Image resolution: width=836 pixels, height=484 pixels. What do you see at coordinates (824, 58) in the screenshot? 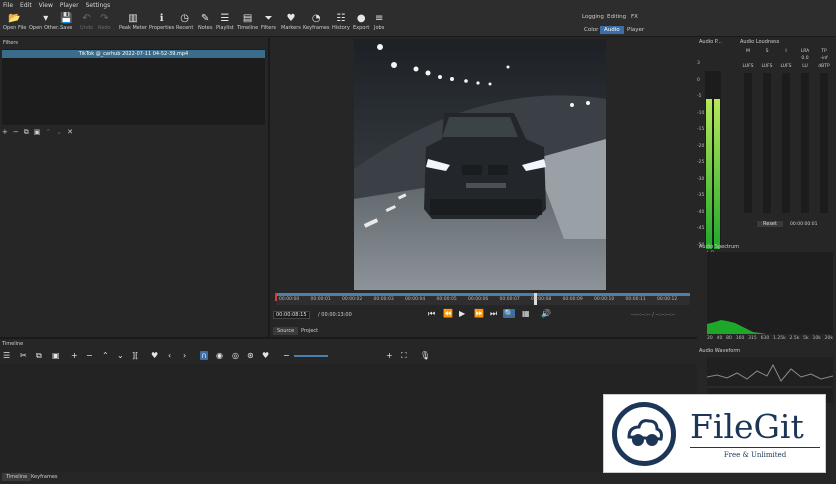
I see `loudness-col-value: -inf` at bounding box center [824, 58].